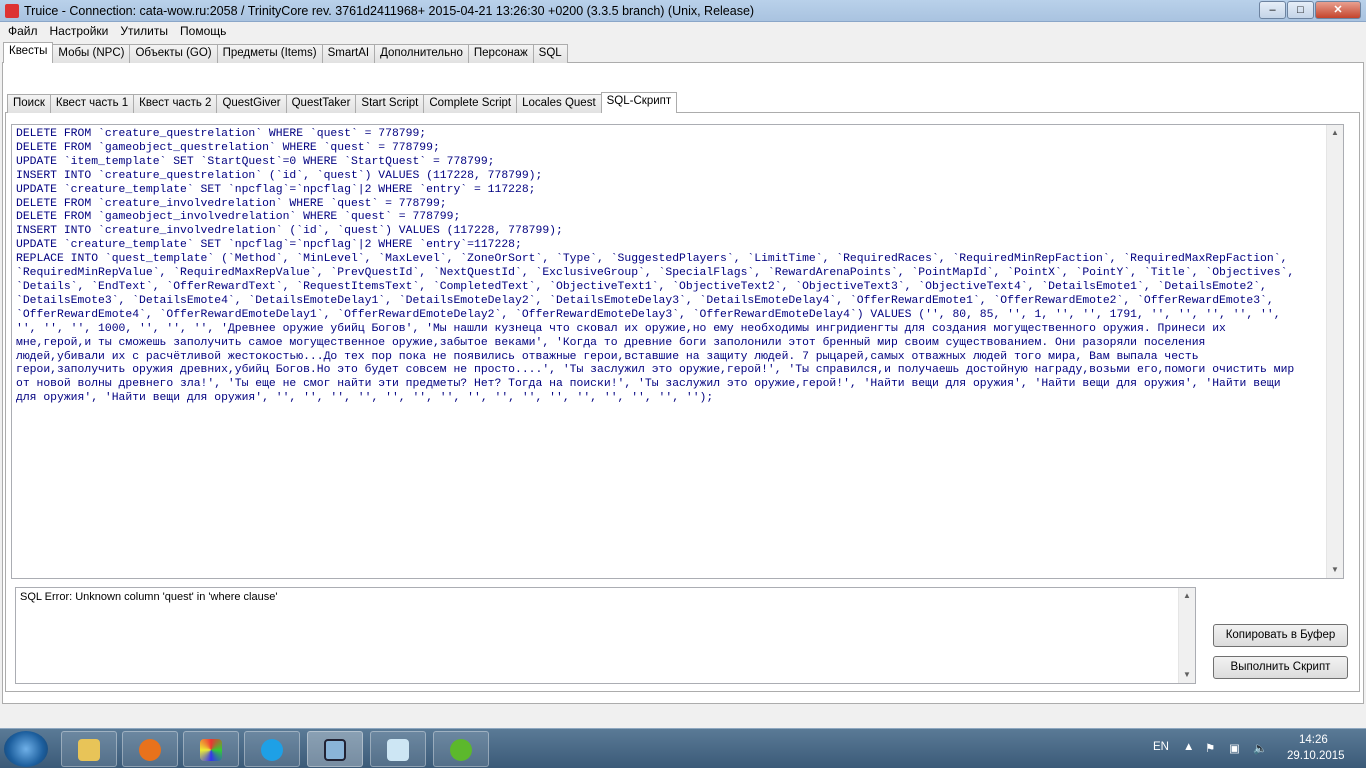 This screenshot has width=1366, height=768. What do you see at coordinates (550, 53) in the screenshot?
I see `tab-sql: SQL` at bounding box center [550, 53].